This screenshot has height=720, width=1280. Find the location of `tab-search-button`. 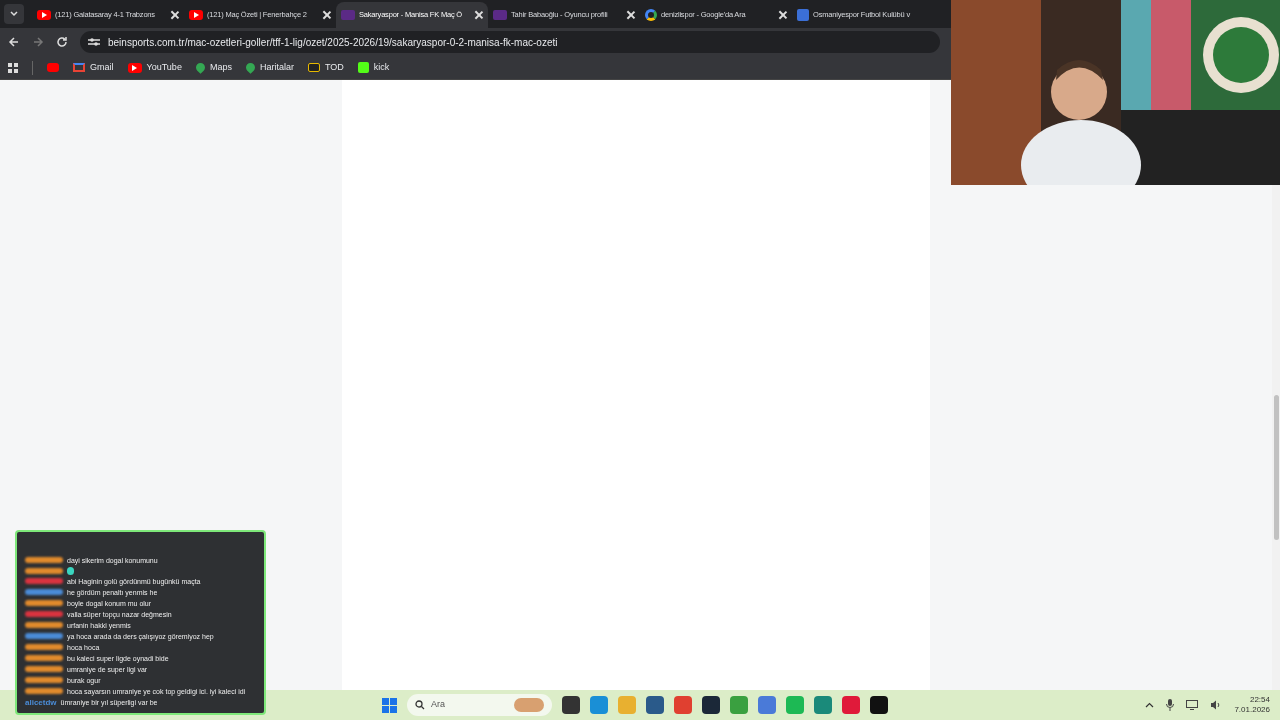

tab-search-button is located at coordinates (14, 14).